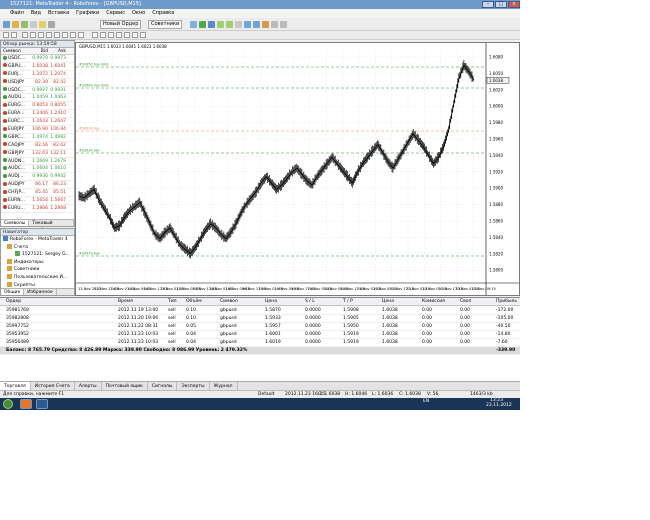 Image resolution: width=650 pixels, height=520 pixels. I want to click on period-m5-icon, so click(103, 35).